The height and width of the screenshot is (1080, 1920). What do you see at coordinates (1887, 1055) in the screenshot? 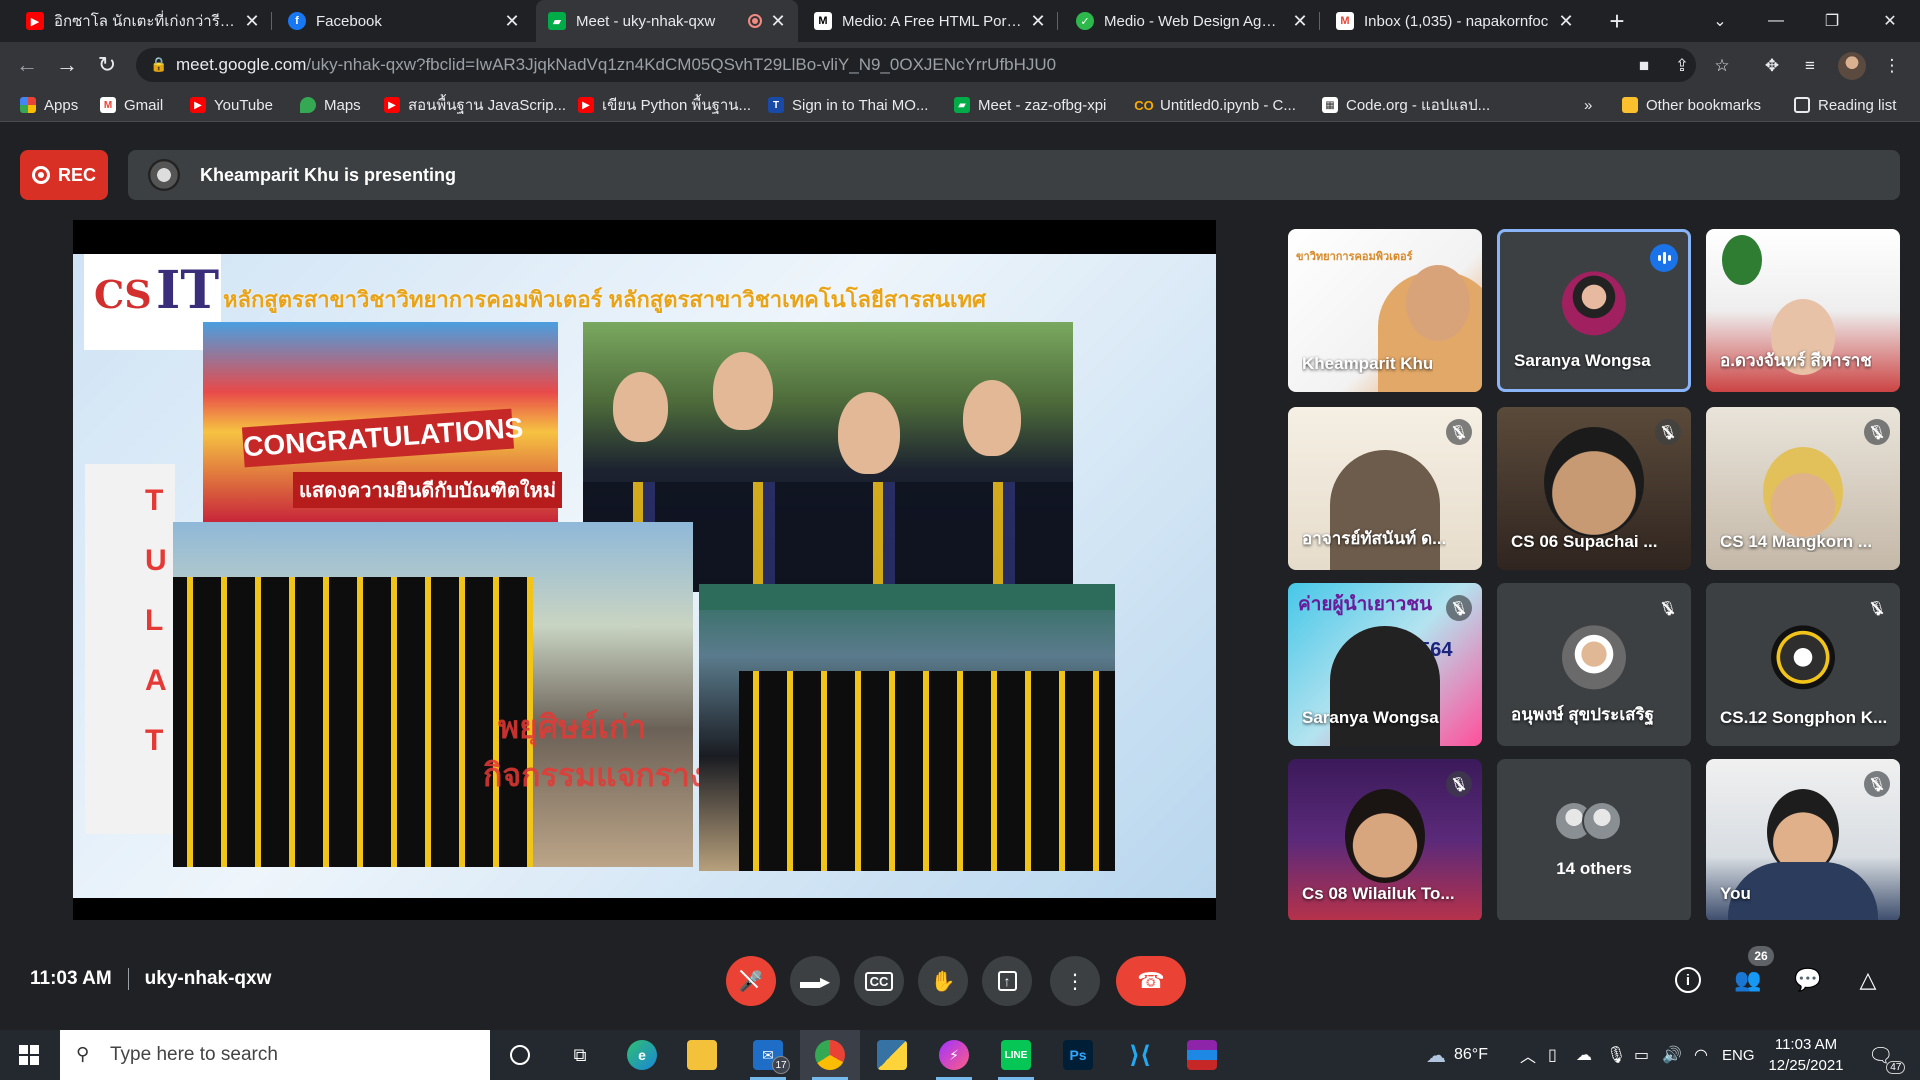
I see `notification-center: 🗨 47` at bounding box center [1887, 1055].